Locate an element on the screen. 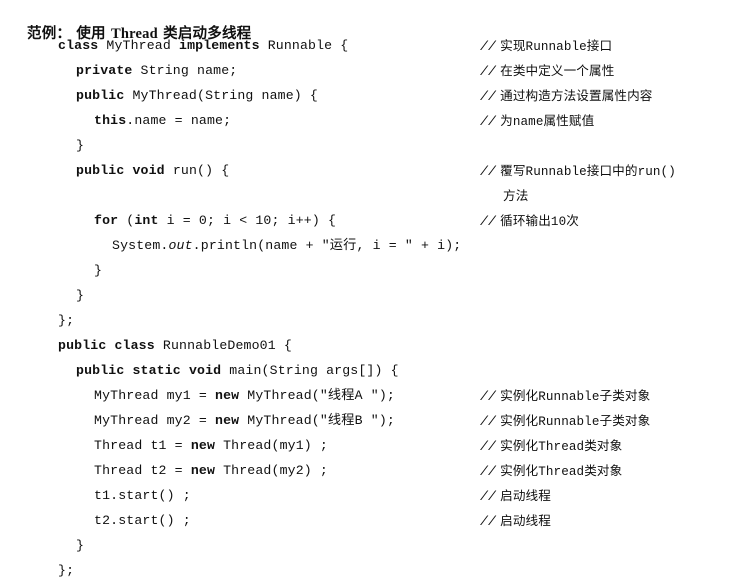 The height and width of the screenshot is (583, 744). code-line: public class RunnableDemo01 { is located at coordinates (372, 345).